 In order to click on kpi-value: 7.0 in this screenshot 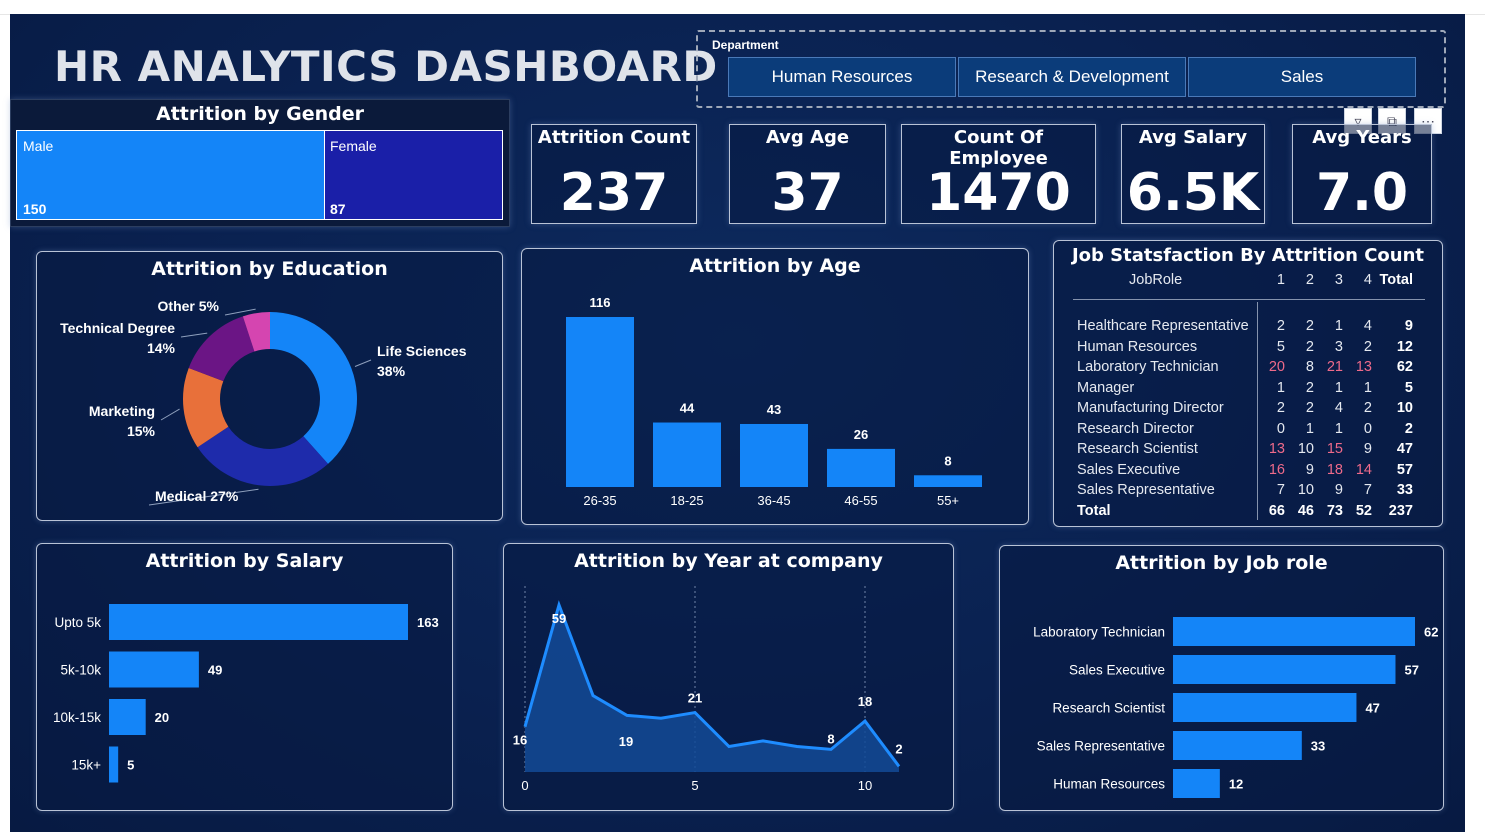, I will do `click(1362, 193)`.